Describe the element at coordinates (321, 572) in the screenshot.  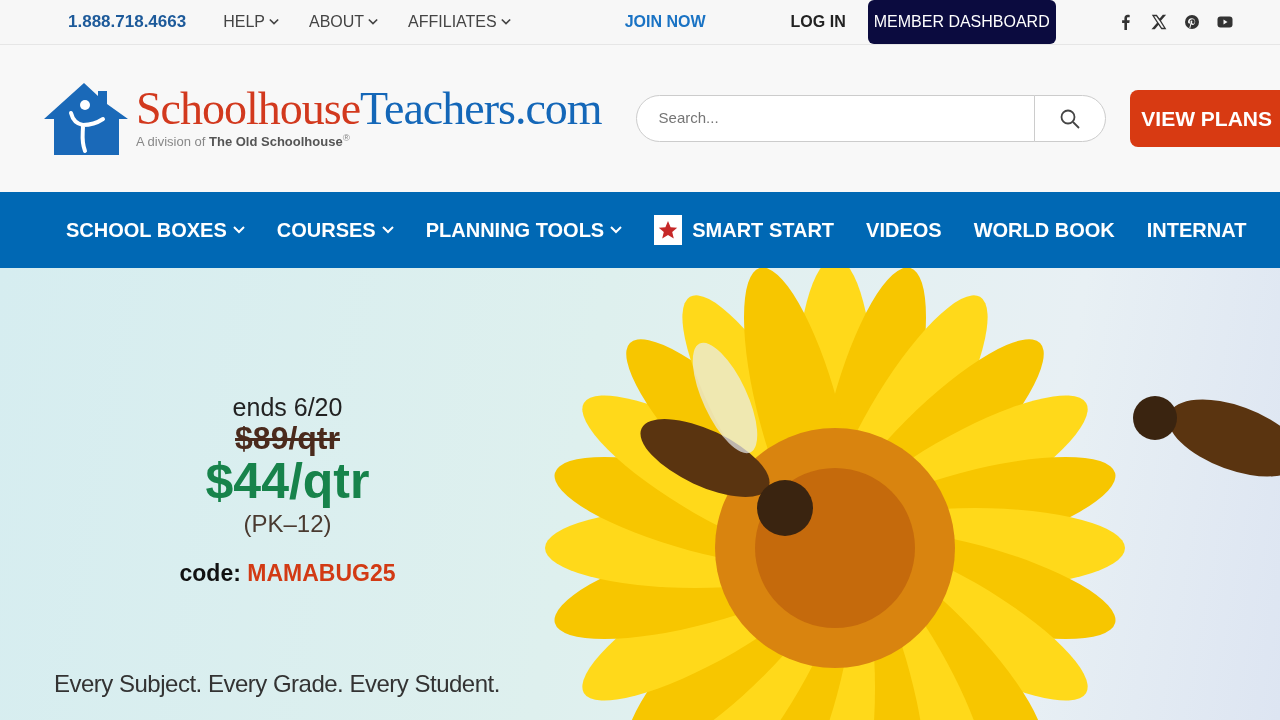
I see `promo-code: MAMABUG25` at that location.